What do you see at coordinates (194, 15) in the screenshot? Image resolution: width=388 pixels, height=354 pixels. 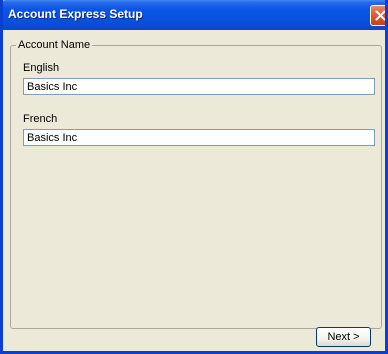 I see `title-bar: Account Express Setup` at bounding box center [194, 15].